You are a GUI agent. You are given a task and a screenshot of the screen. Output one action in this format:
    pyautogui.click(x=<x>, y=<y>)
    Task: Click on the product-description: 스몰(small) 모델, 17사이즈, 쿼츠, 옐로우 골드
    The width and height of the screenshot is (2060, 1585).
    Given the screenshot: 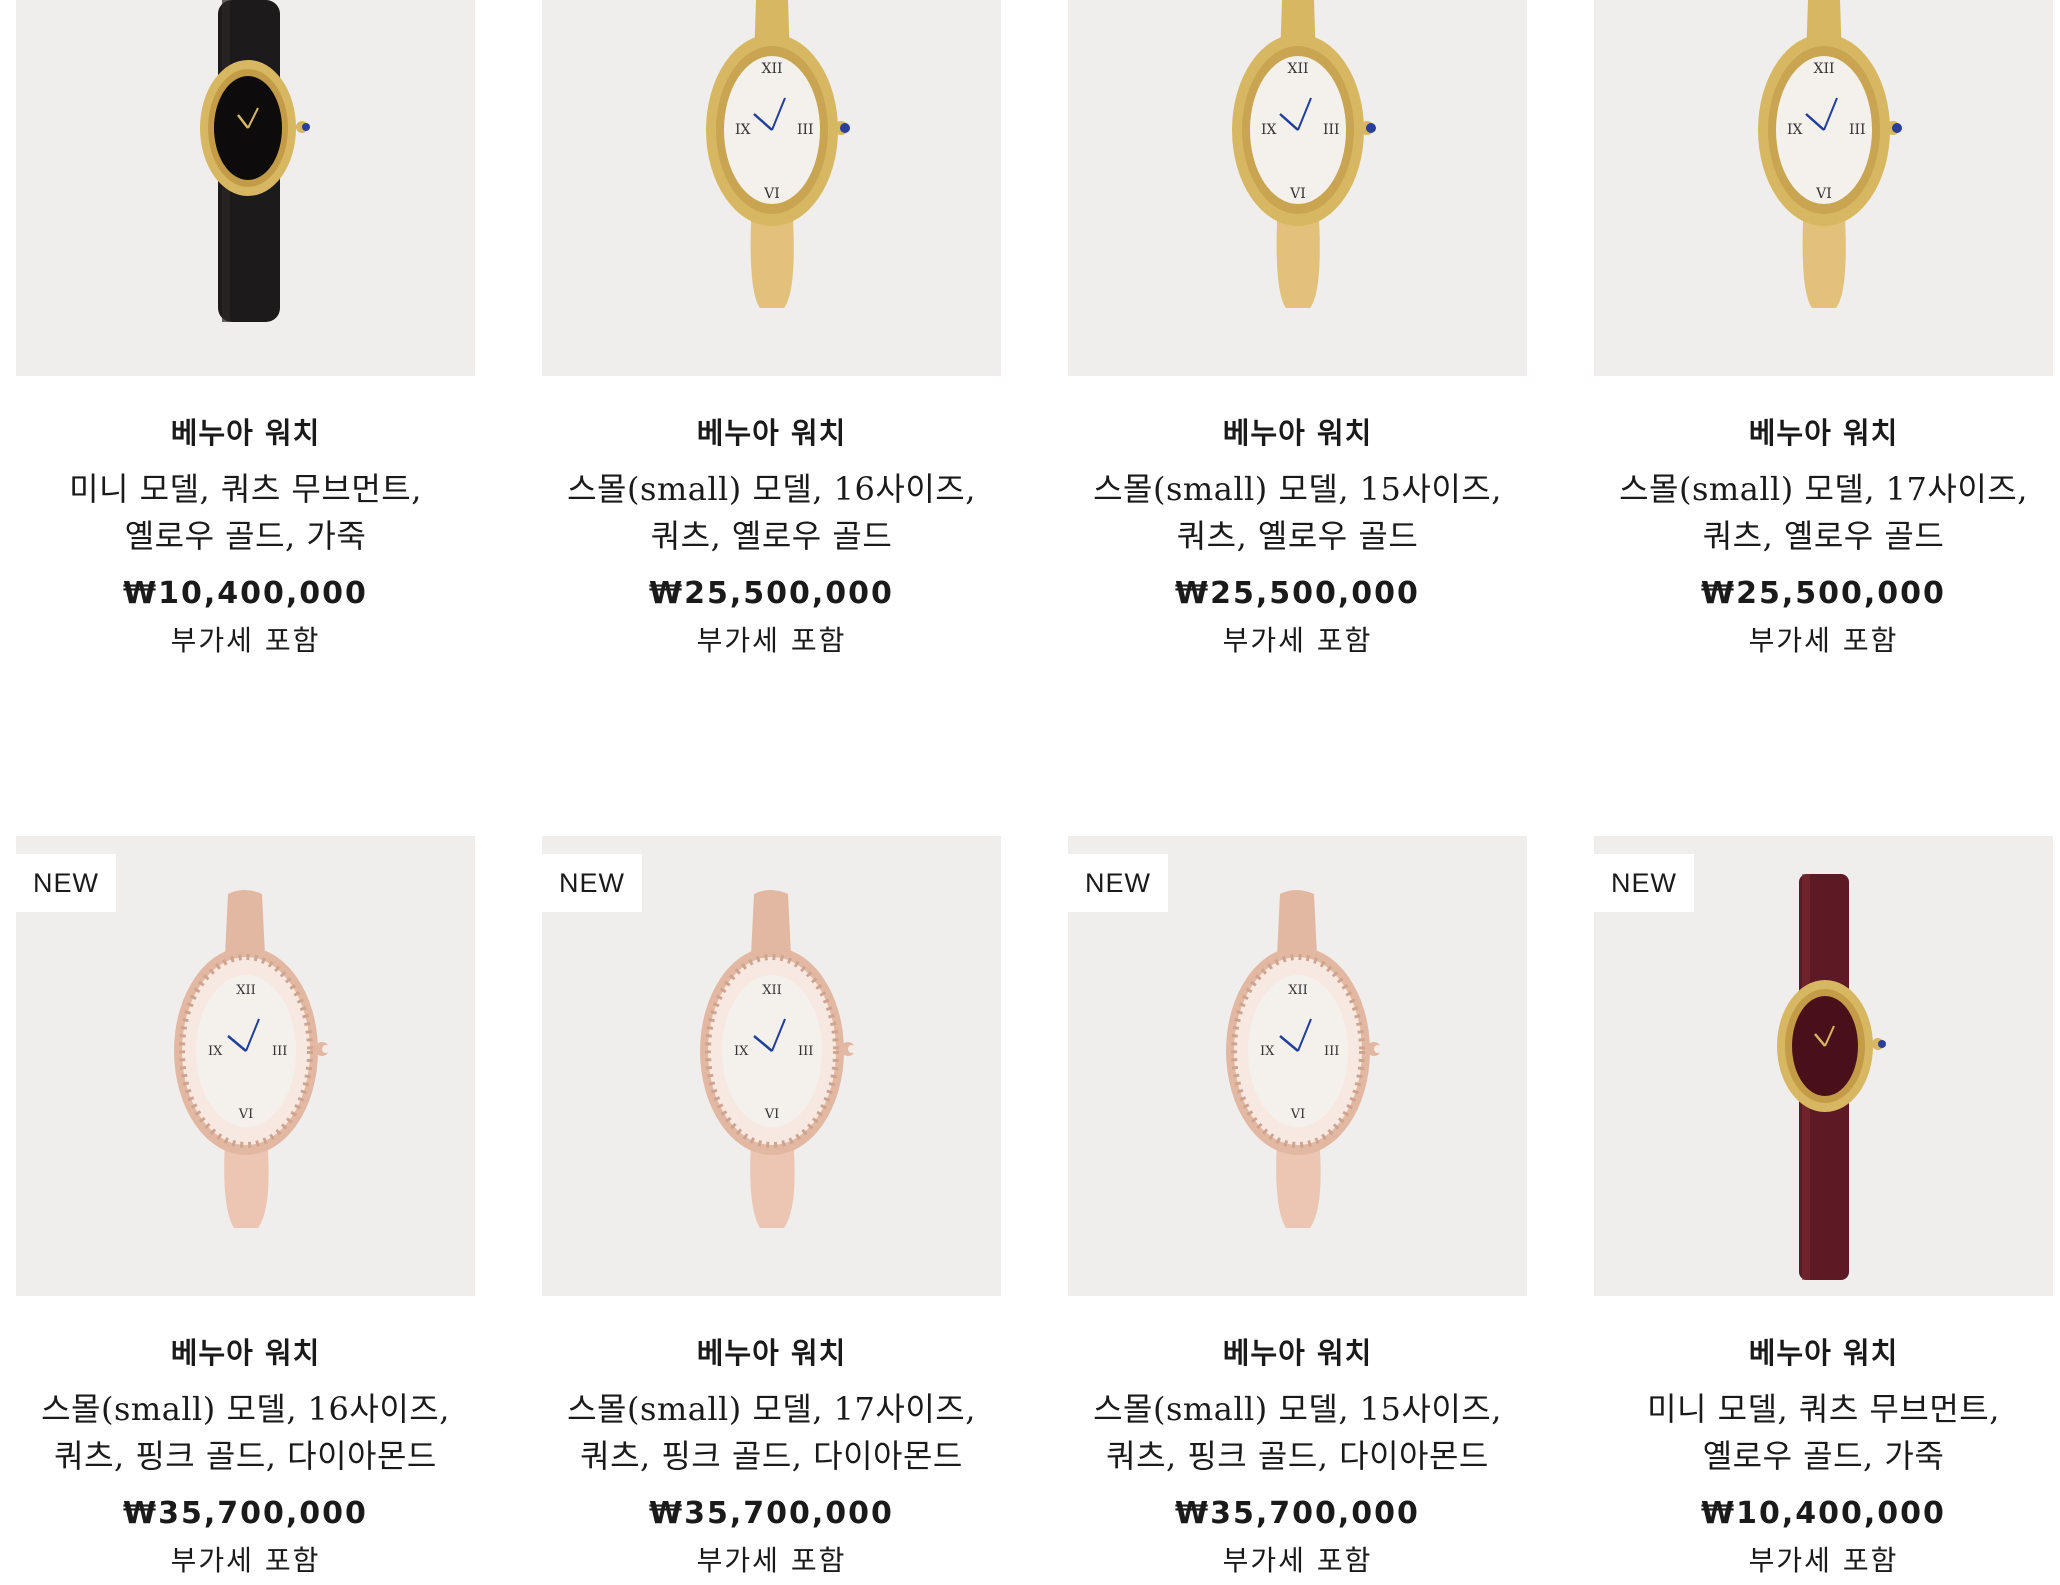 What is the action you would take?
    pyautogui.click(x=1823, y=512)
    